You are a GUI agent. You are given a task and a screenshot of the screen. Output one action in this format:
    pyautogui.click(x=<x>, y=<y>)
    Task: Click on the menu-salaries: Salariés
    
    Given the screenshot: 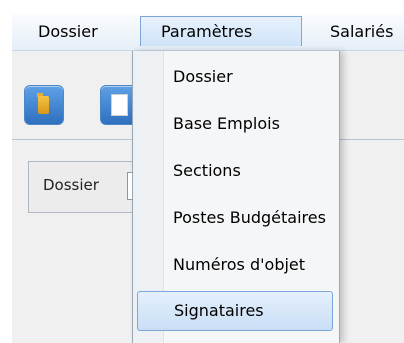 What is the action you would take?
    pyautogui.click(x=361, y=32)
    